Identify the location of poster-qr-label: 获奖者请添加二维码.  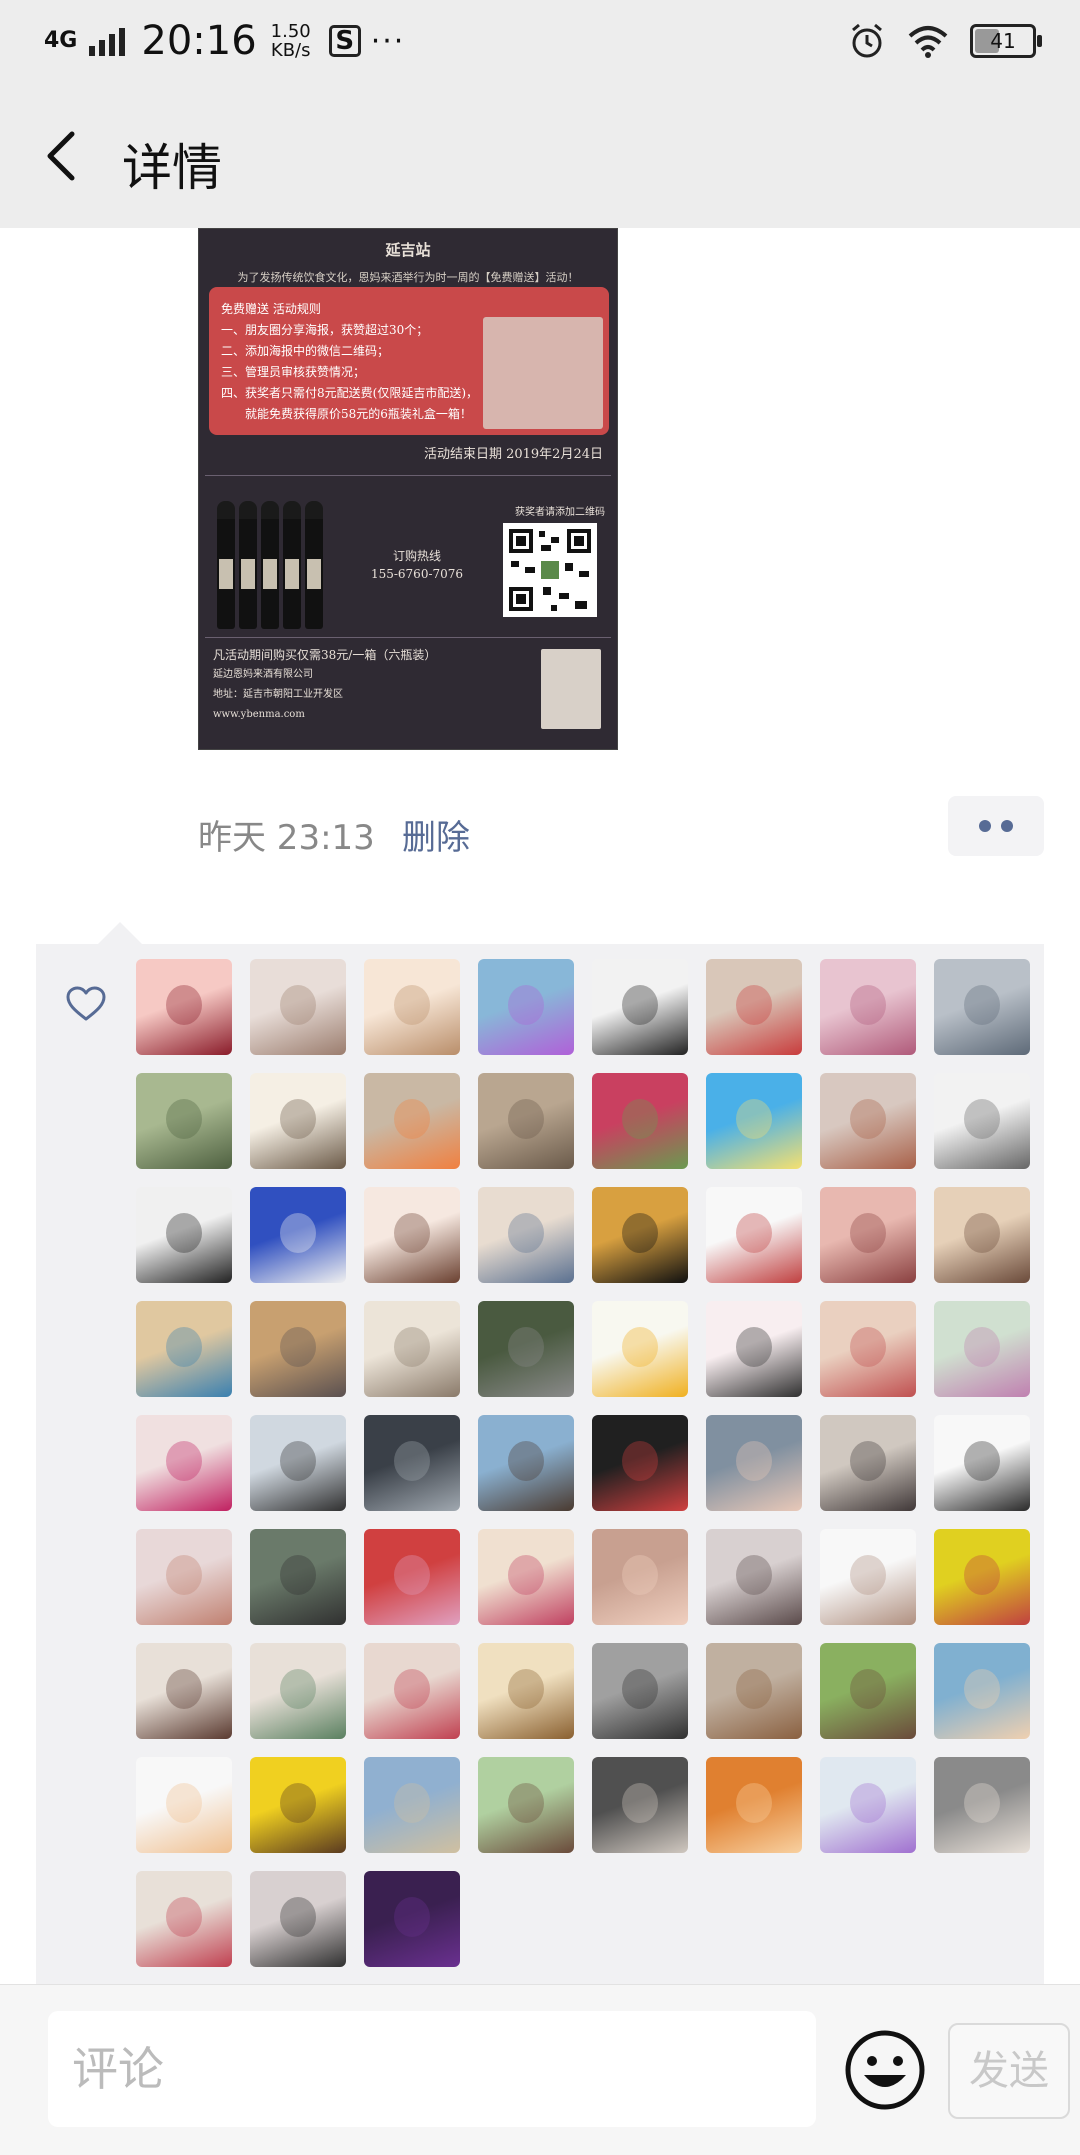
(560, 512).